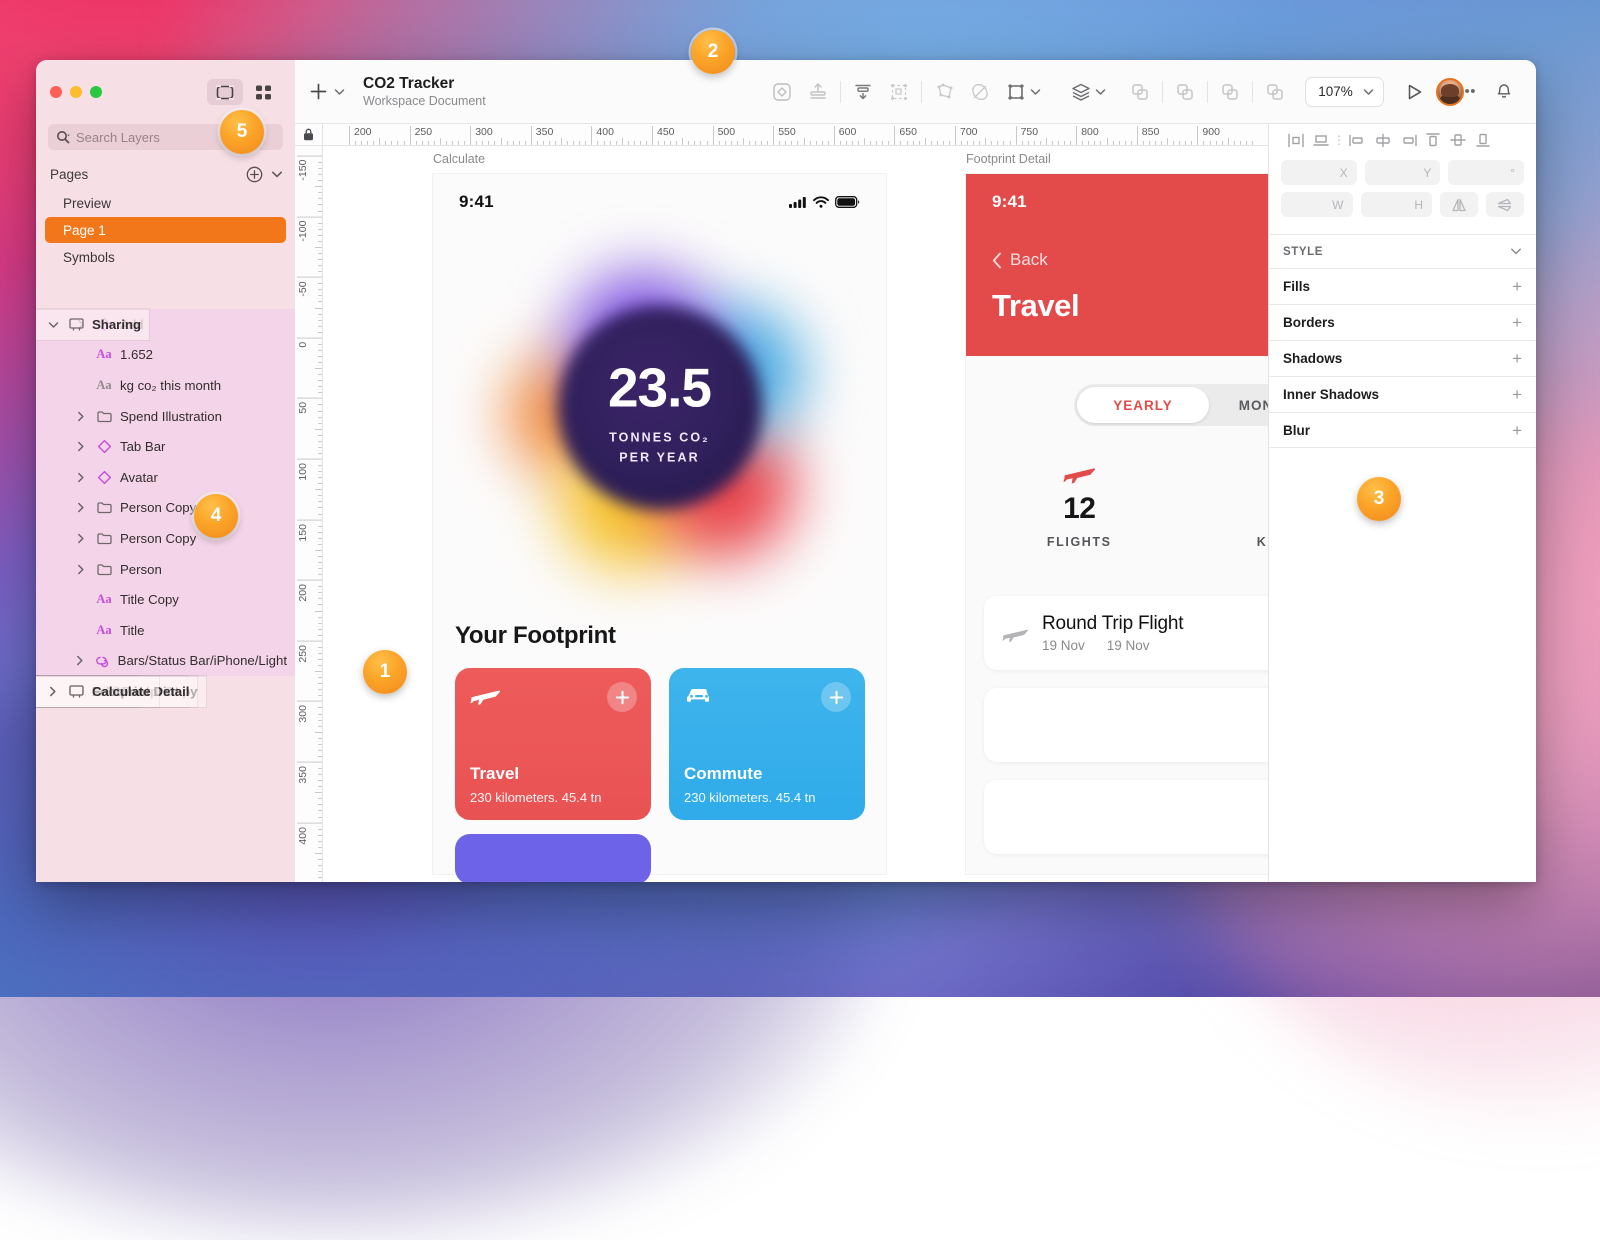 The height and width of the screenshot is (1240, 1600). I want to click on minimize-window-button, so click(76, 92).